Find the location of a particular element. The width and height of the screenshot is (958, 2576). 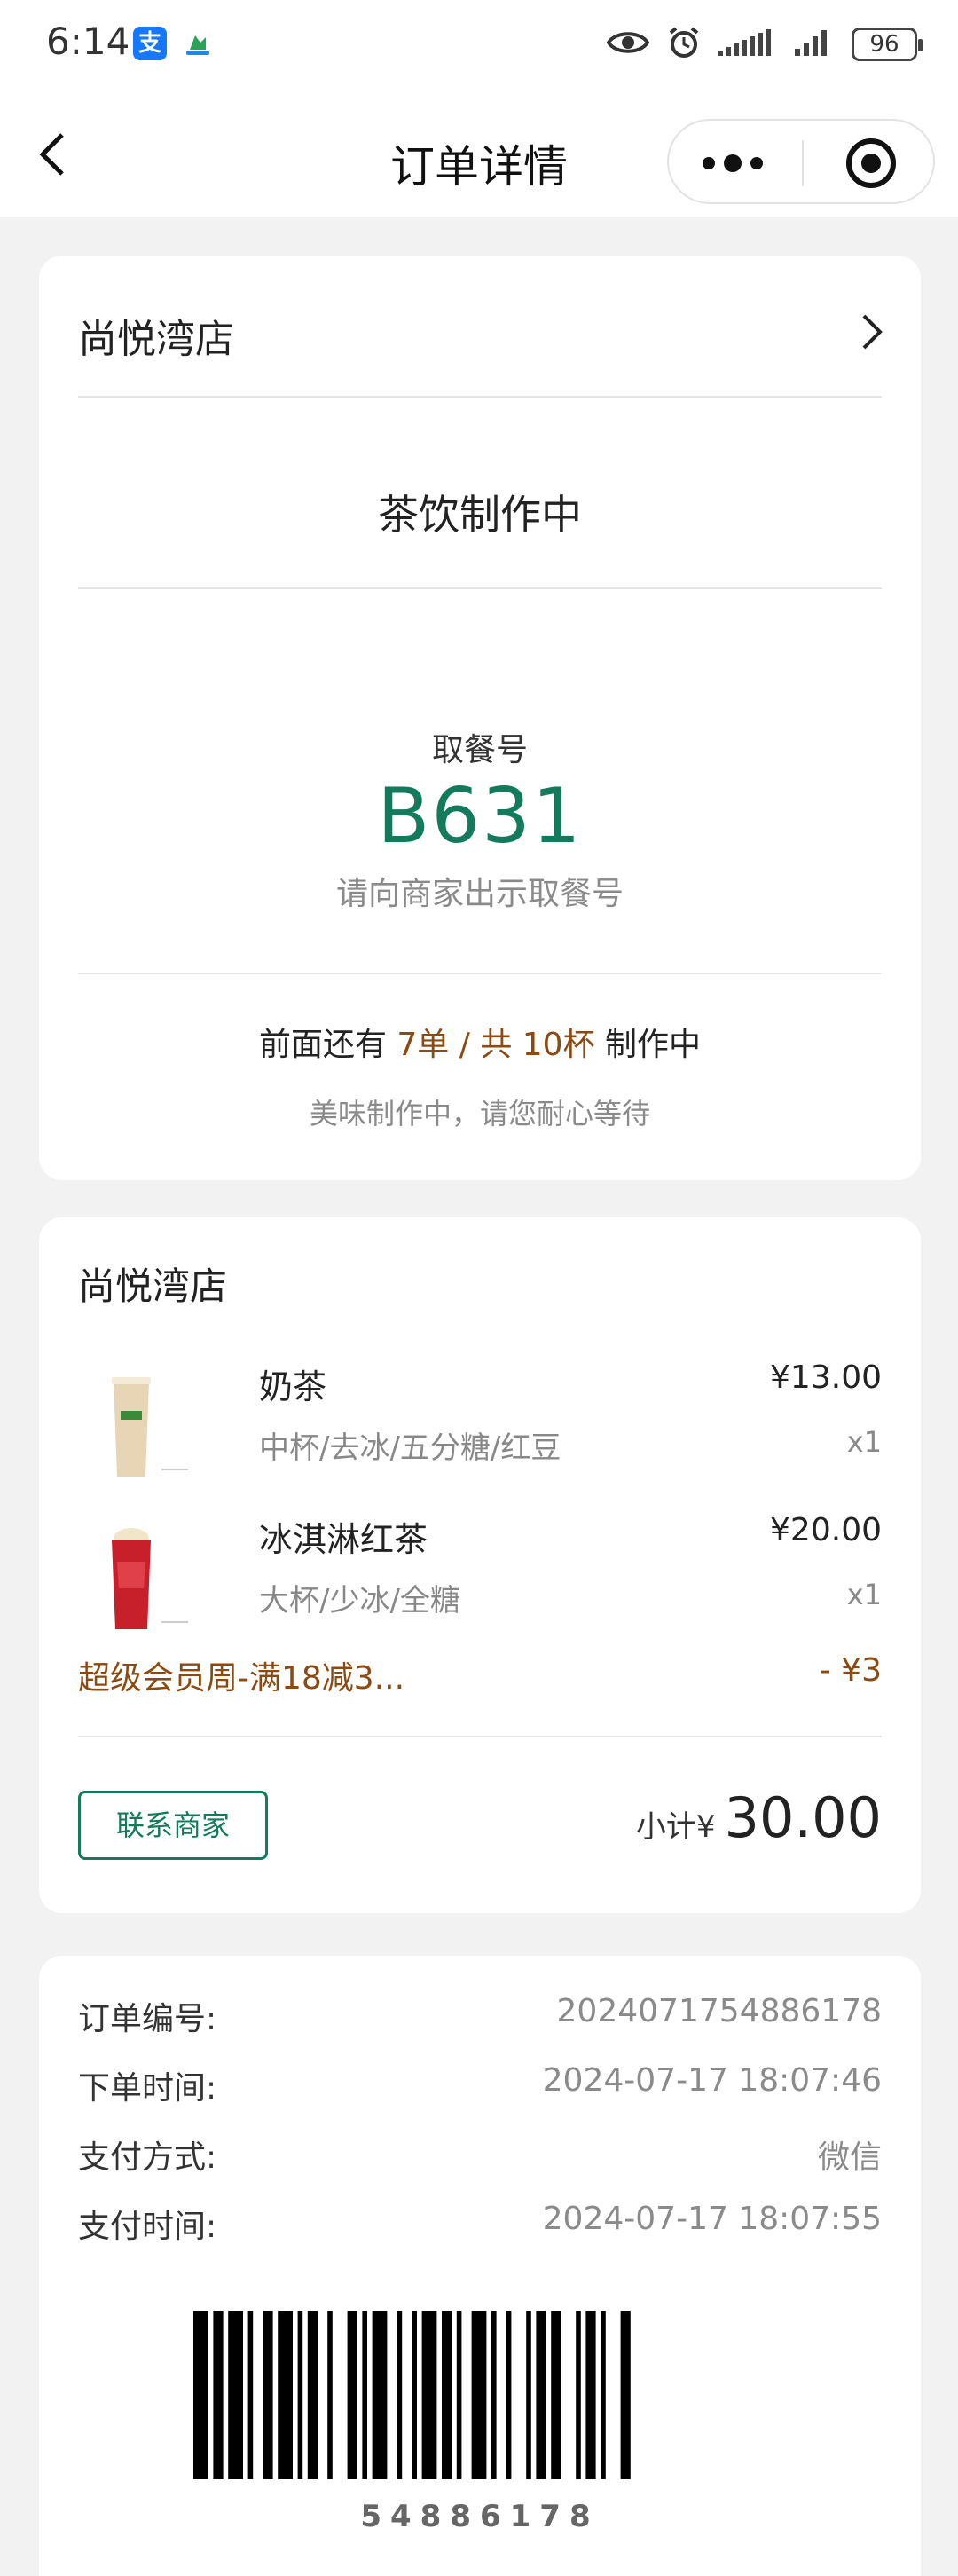

info-row-order-time: 下单时间: 2024-07-17 18:07:46 is located at coordinates (480, 2088).